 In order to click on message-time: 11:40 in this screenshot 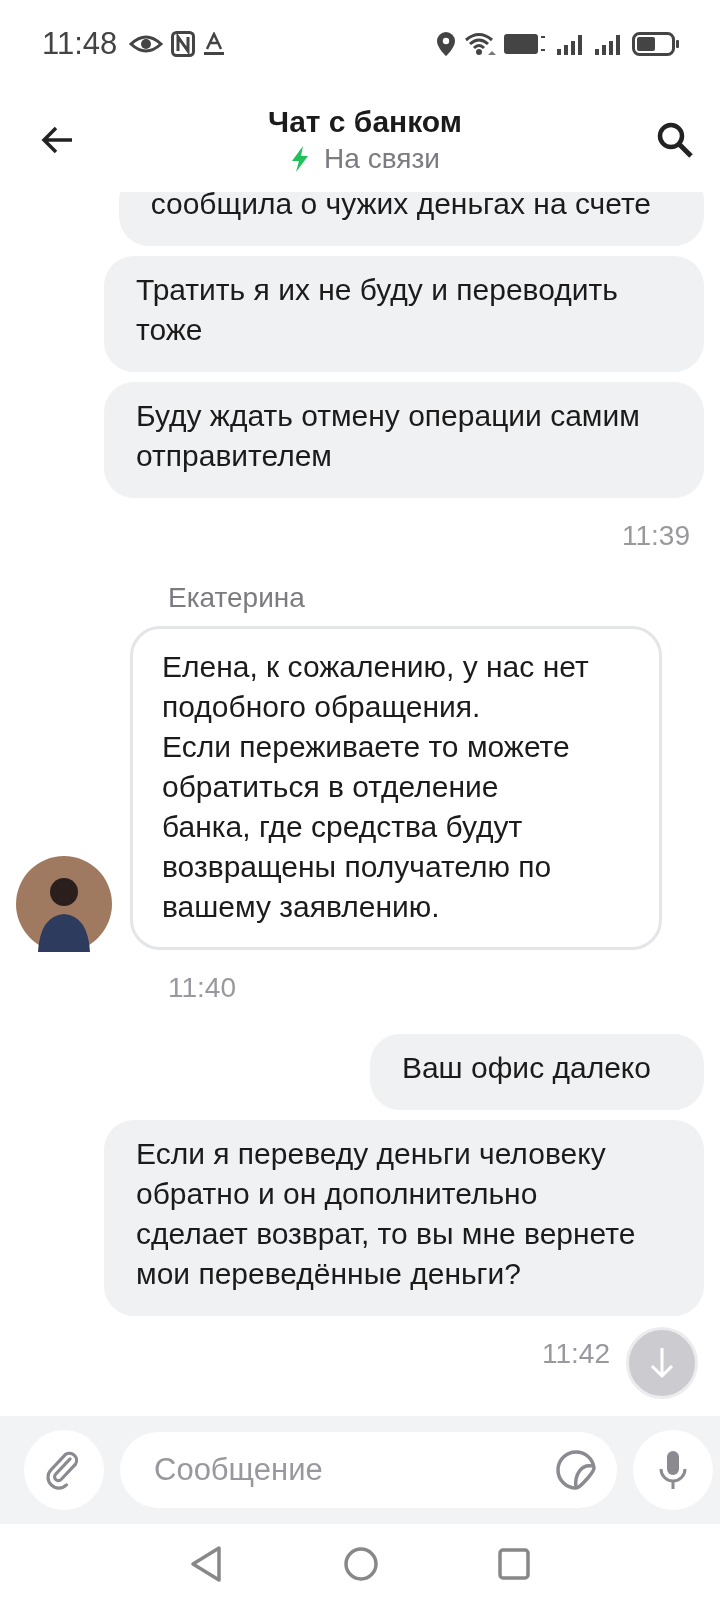, I will do `click(202, 988)`.